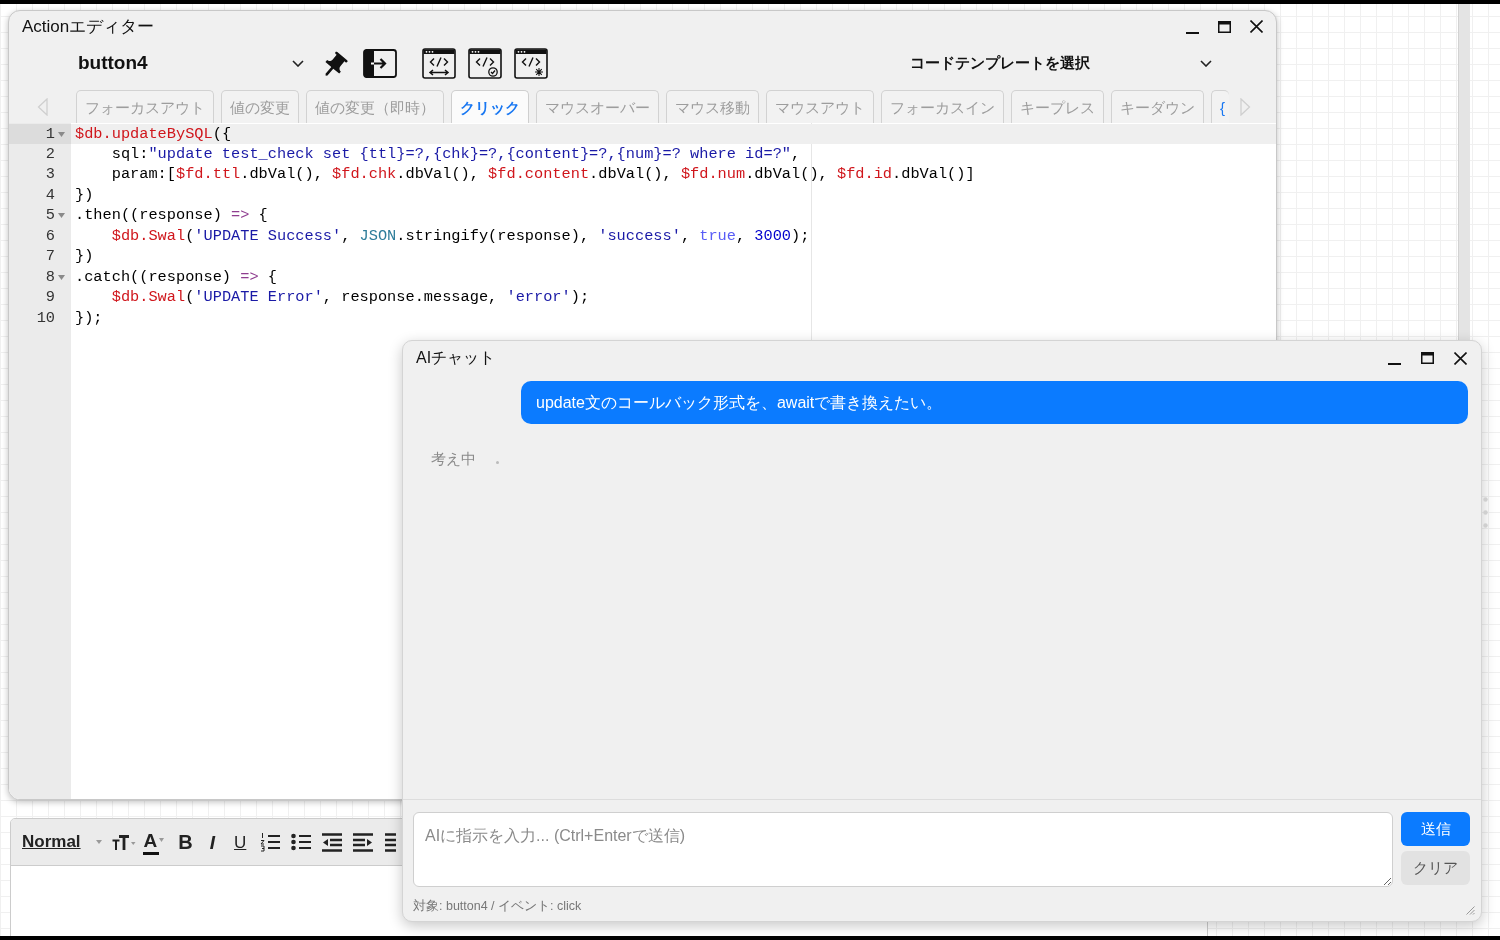 The image size is (1500, 940). What do you see at coordinates (150, 853) in the screenshot?
I see `color-underline-icon` at bounding box center [150, 853].